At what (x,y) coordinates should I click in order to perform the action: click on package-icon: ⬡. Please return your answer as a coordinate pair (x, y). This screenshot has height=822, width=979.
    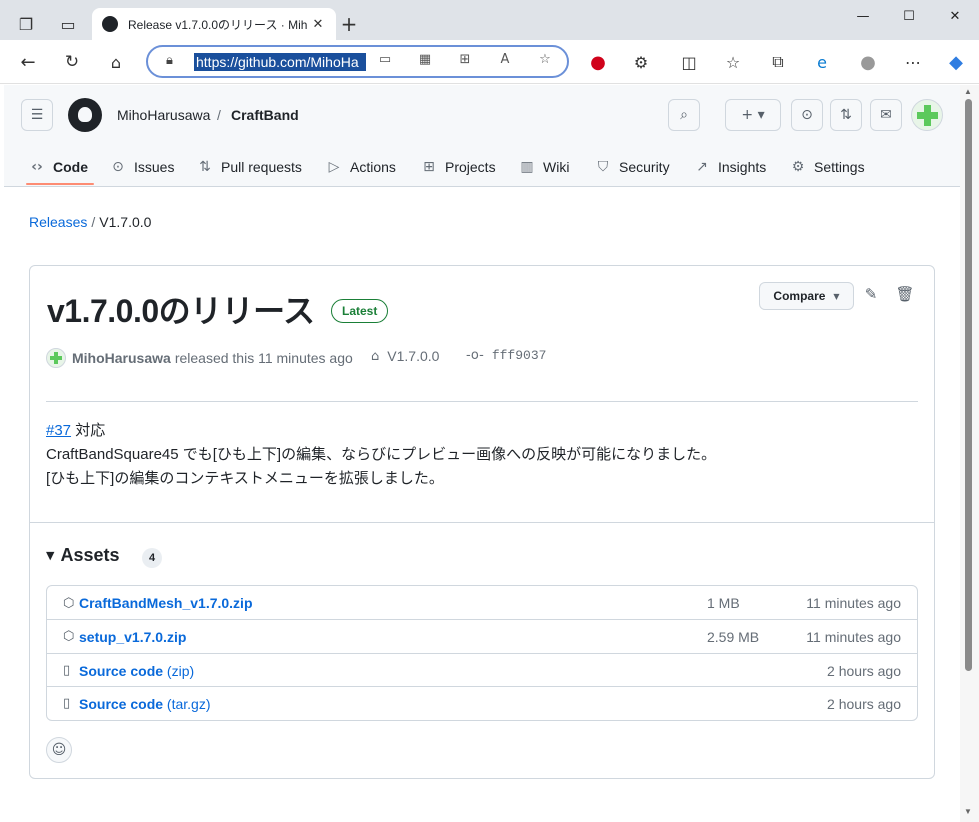
    Looking at the image, I should click on (69, 603).